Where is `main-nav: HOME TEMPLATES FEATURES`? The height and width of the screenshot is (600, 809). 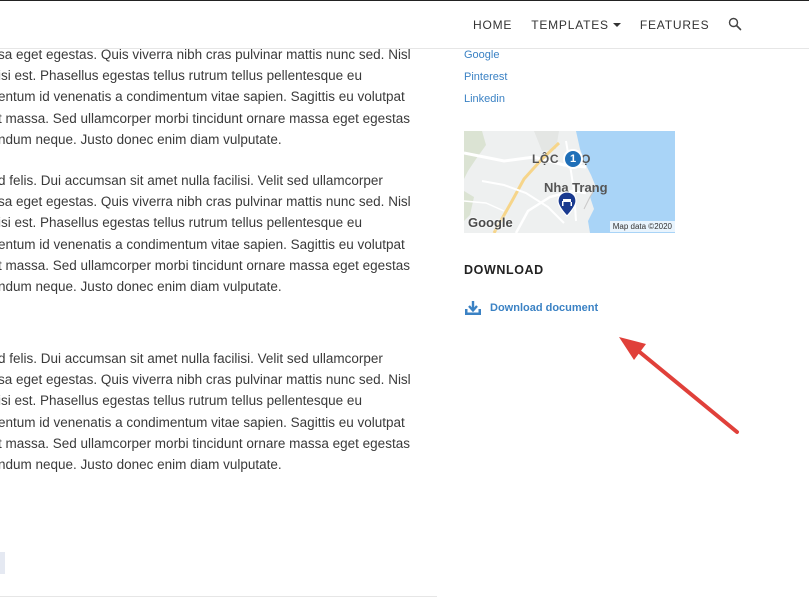
main-nav: HOME TEMPLATES FEATURES is located at coordinates (607, 24).